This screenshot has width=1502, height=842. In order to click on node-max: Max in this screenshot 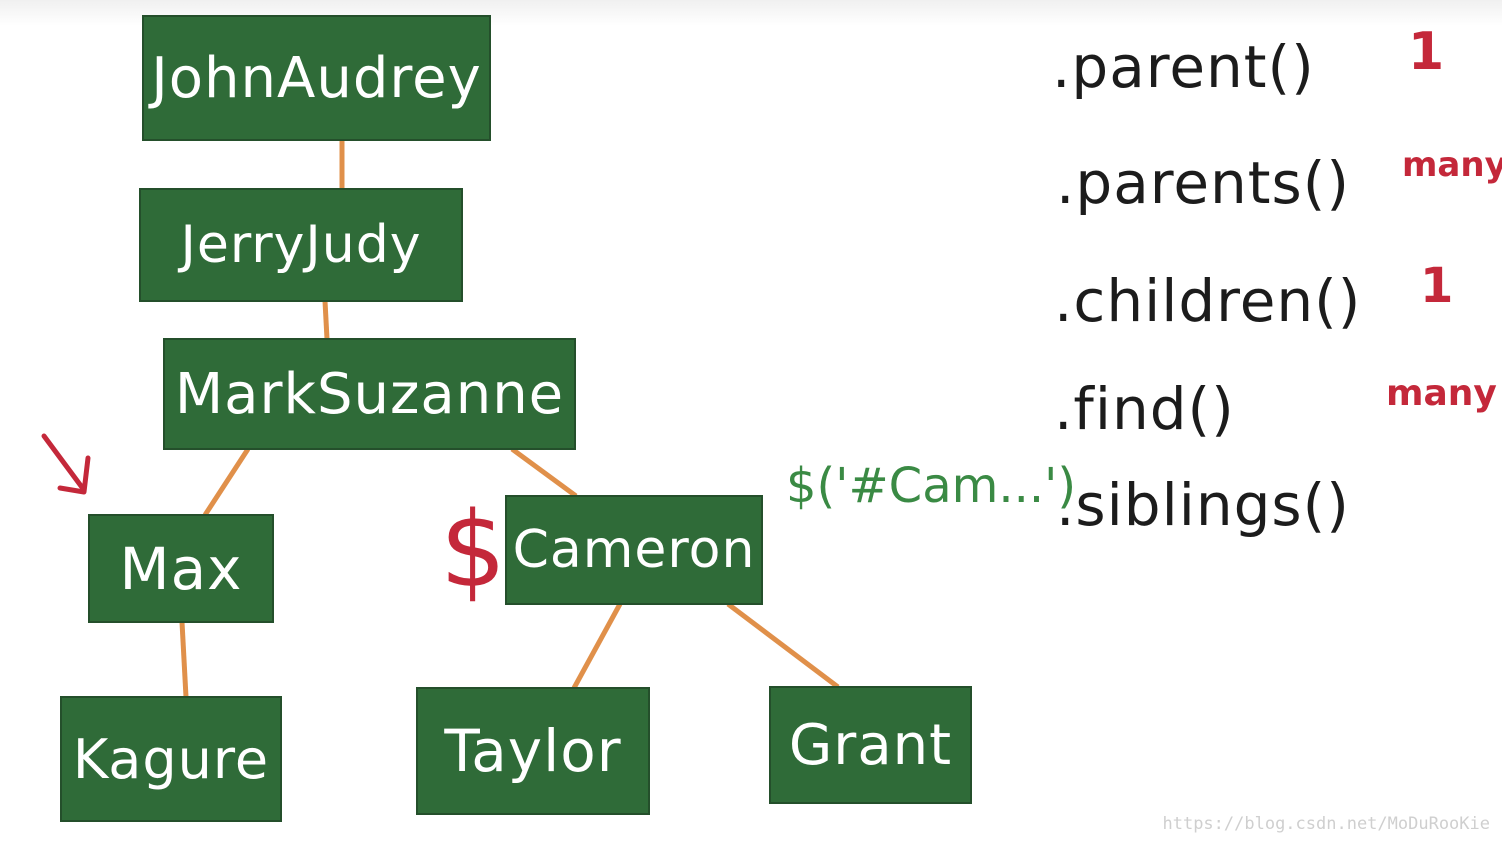, I will do `click(181, 568)`.